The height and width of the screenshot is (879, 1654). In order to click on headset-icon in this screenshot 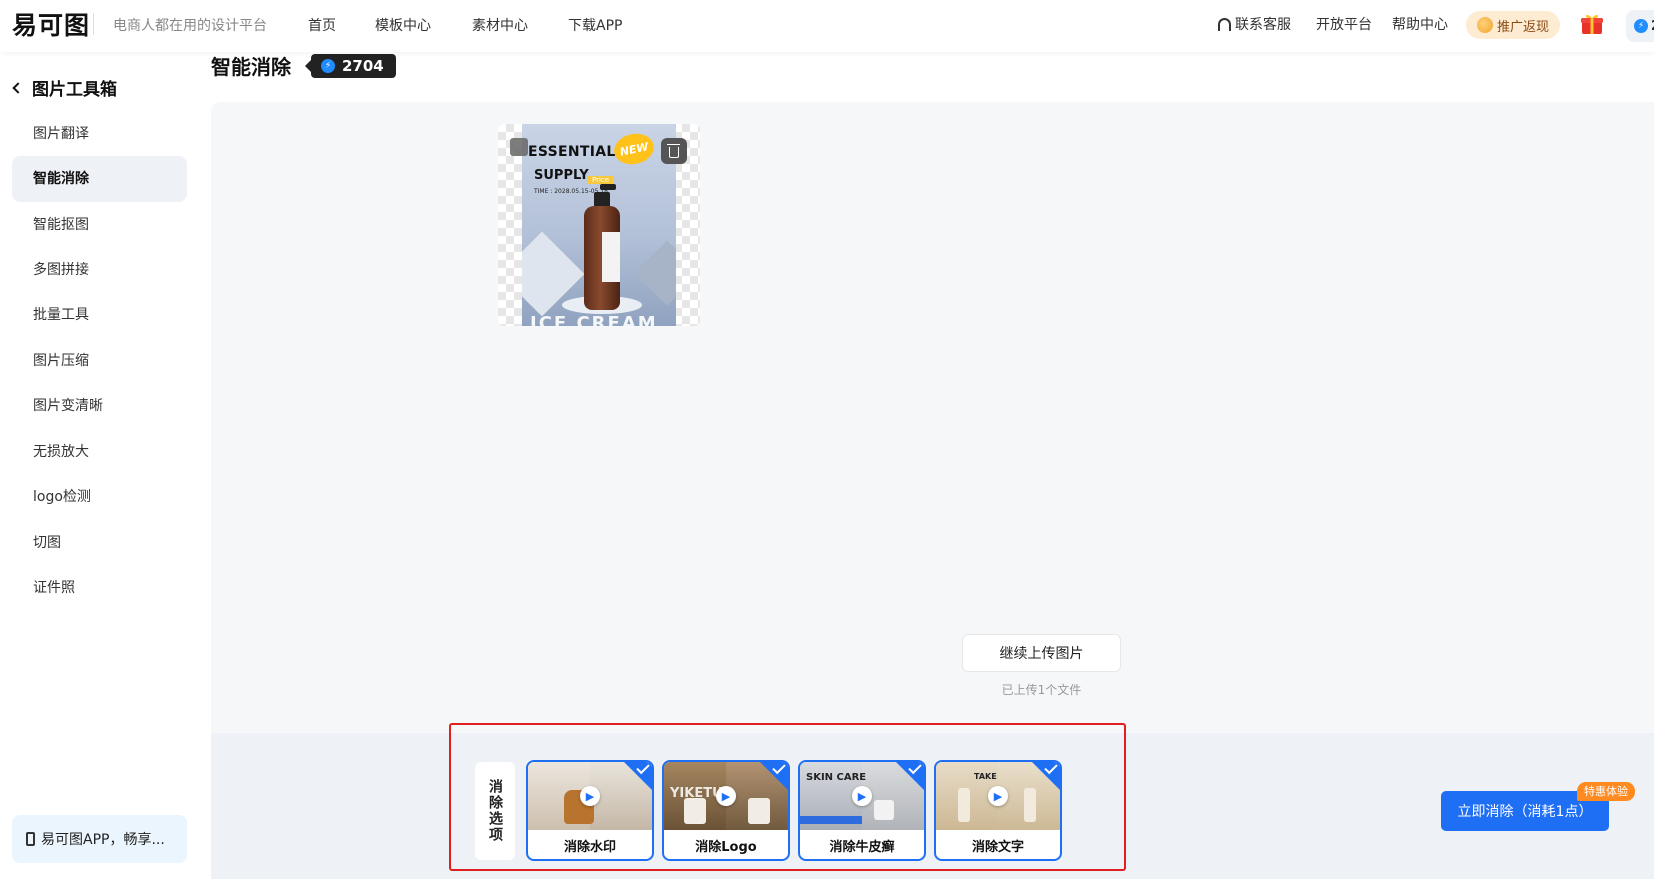, I will do `click(1224, 24)`.